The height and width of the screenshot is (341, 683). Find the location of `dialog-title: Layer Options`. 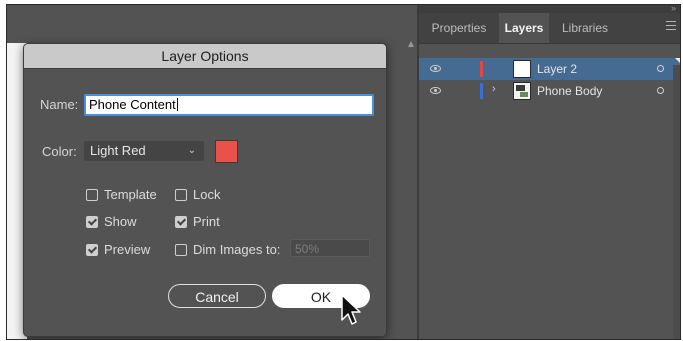

dialog-title: Layer Options is located at coordinates (205, 56).